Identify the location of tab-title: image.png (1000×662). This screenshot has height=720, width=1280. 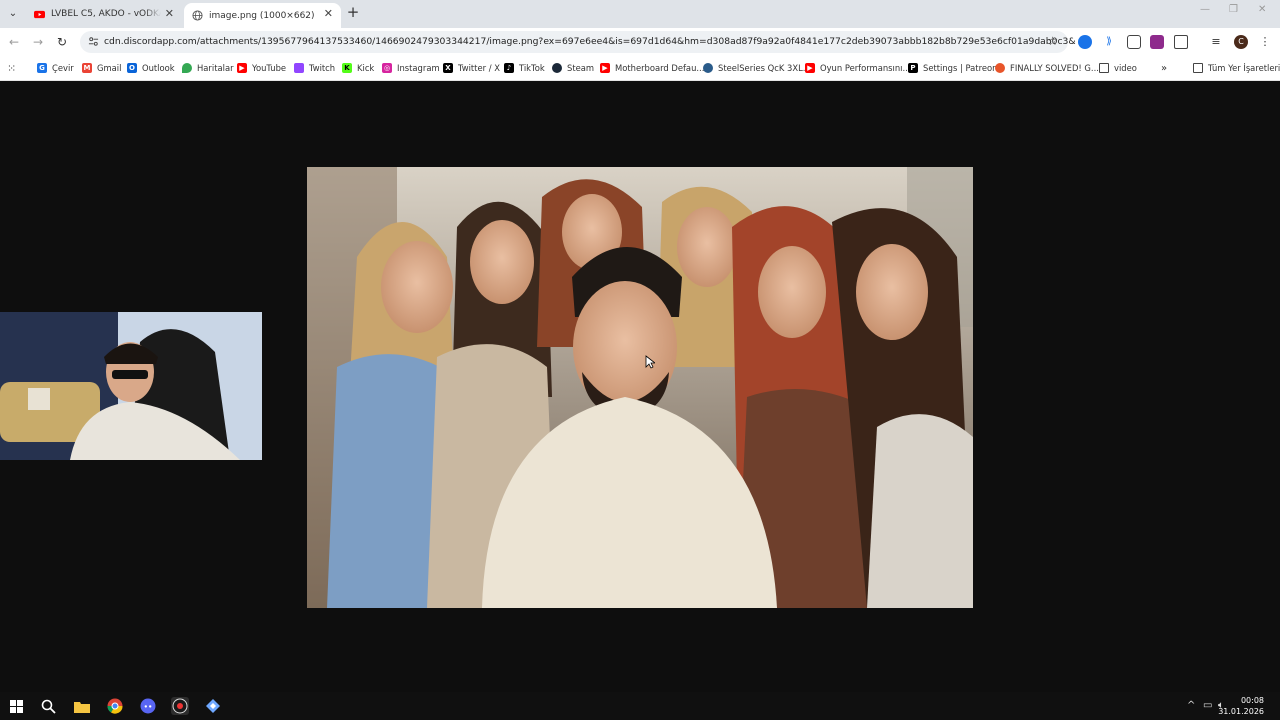
(262, 15).